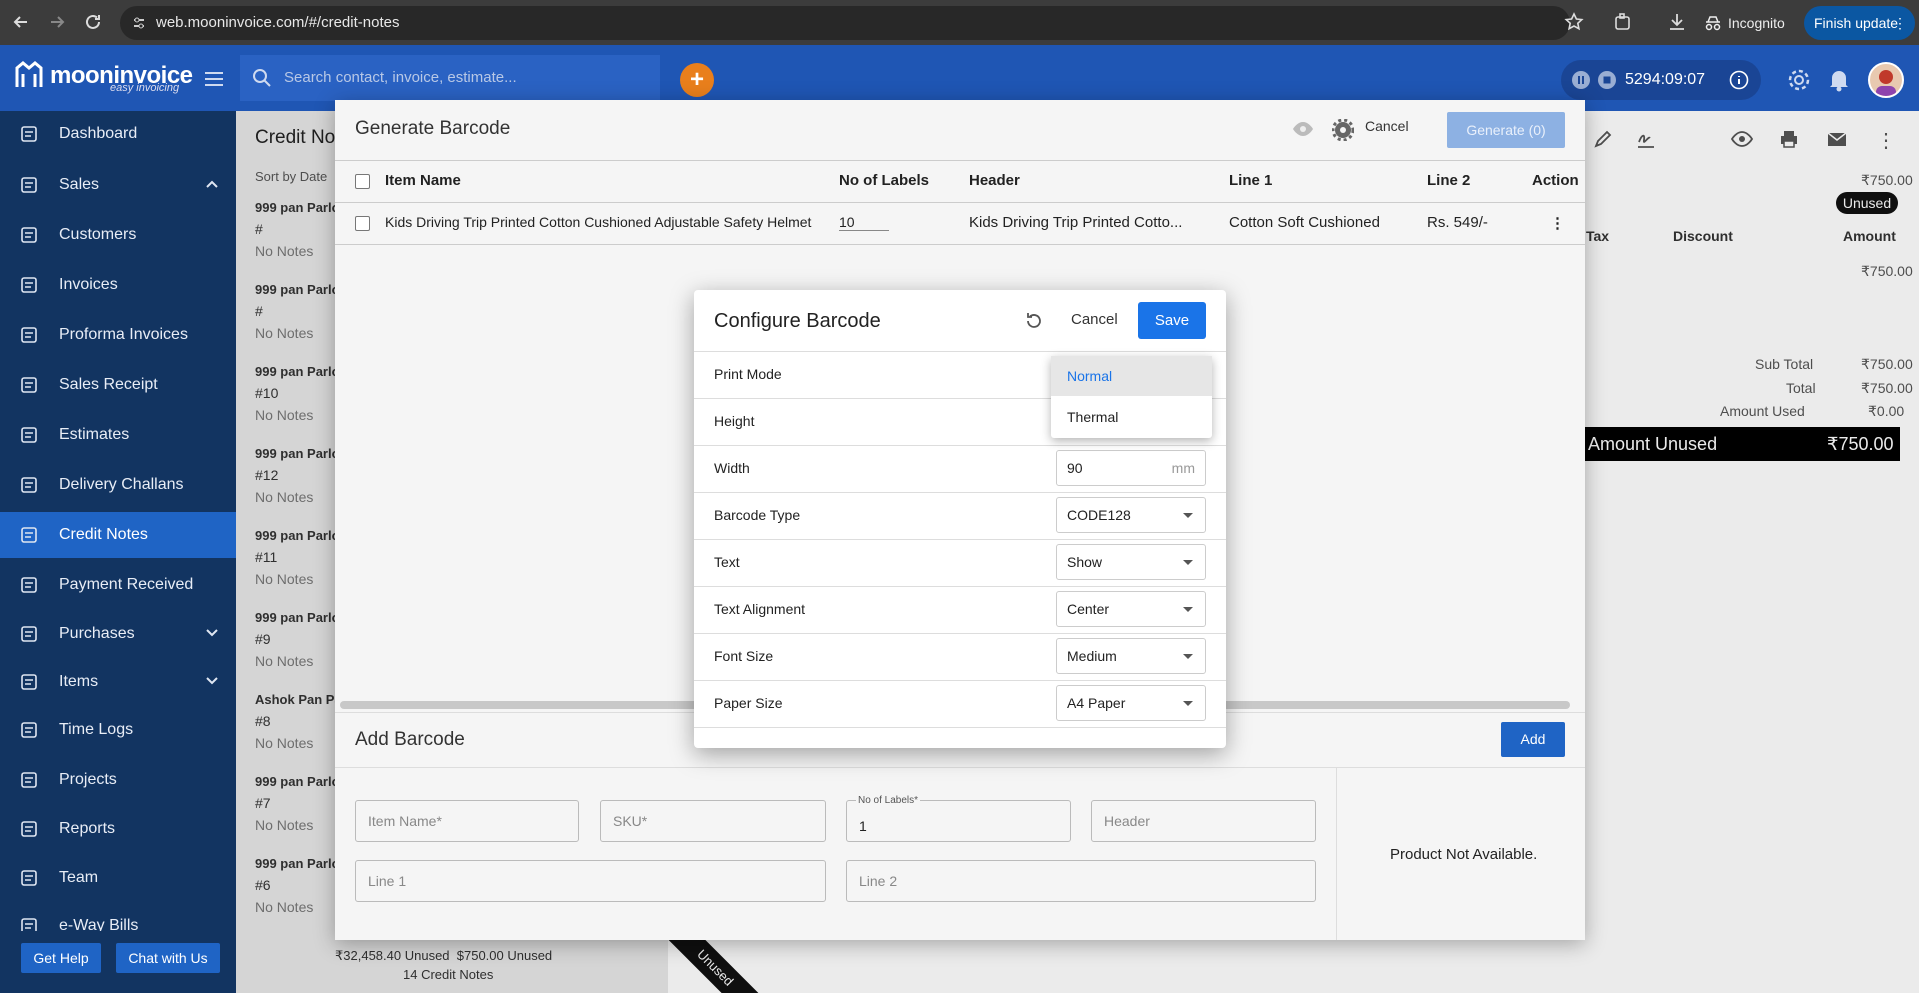  I want to click on finish-update-button: Finish update ⋮, so click(1859, 23).